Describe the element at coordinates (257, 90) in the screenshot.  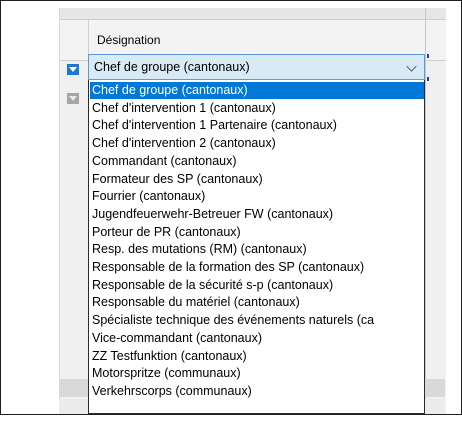
I see `dropdown-option: Chef de groupe (cantonaux)` at that location.